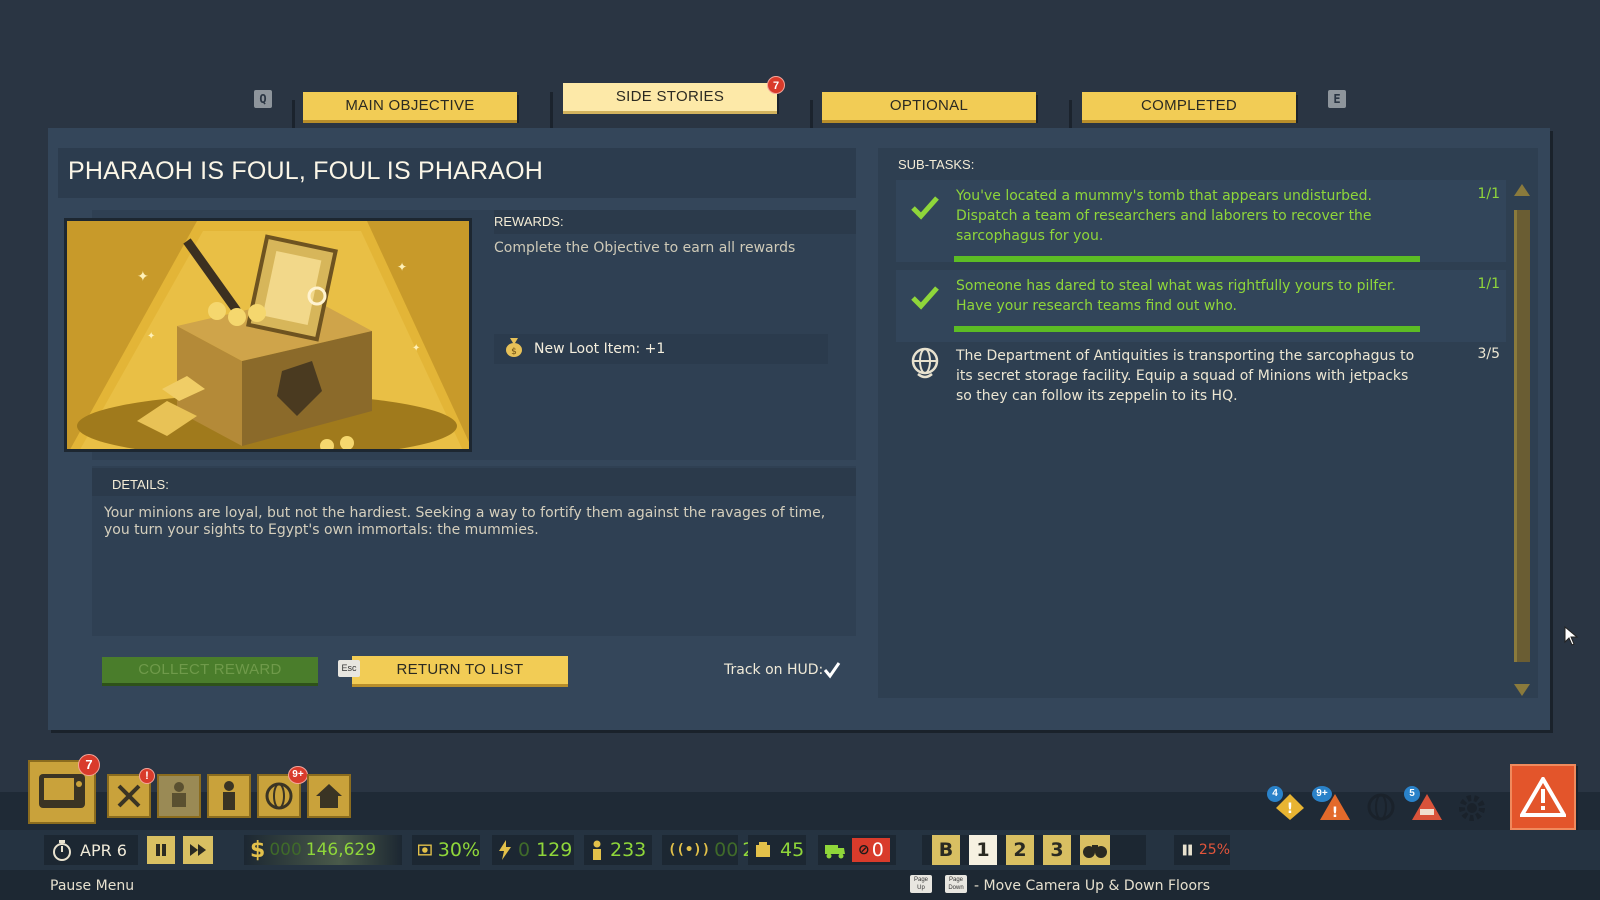 This screenshot has height=900, width=1600. What do you see at coordinates (210, 670) in the screenshot?
I see `collect-reward-button: COLLECT REWARD` at bounding box center [210, 670].